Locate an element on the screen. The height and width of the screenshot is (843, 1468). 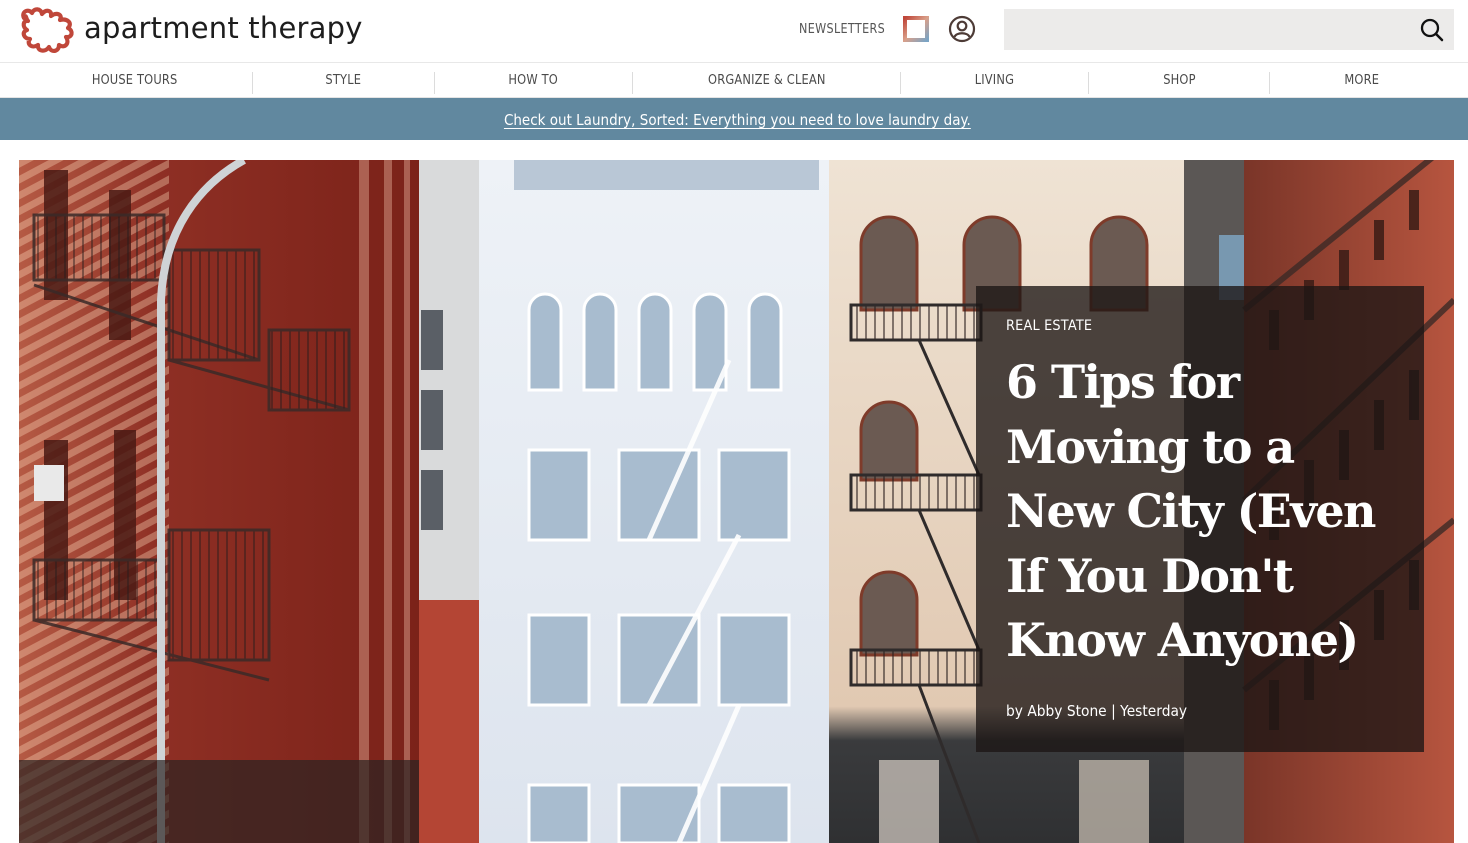
search-bar is located at coordinates (1229, 29).